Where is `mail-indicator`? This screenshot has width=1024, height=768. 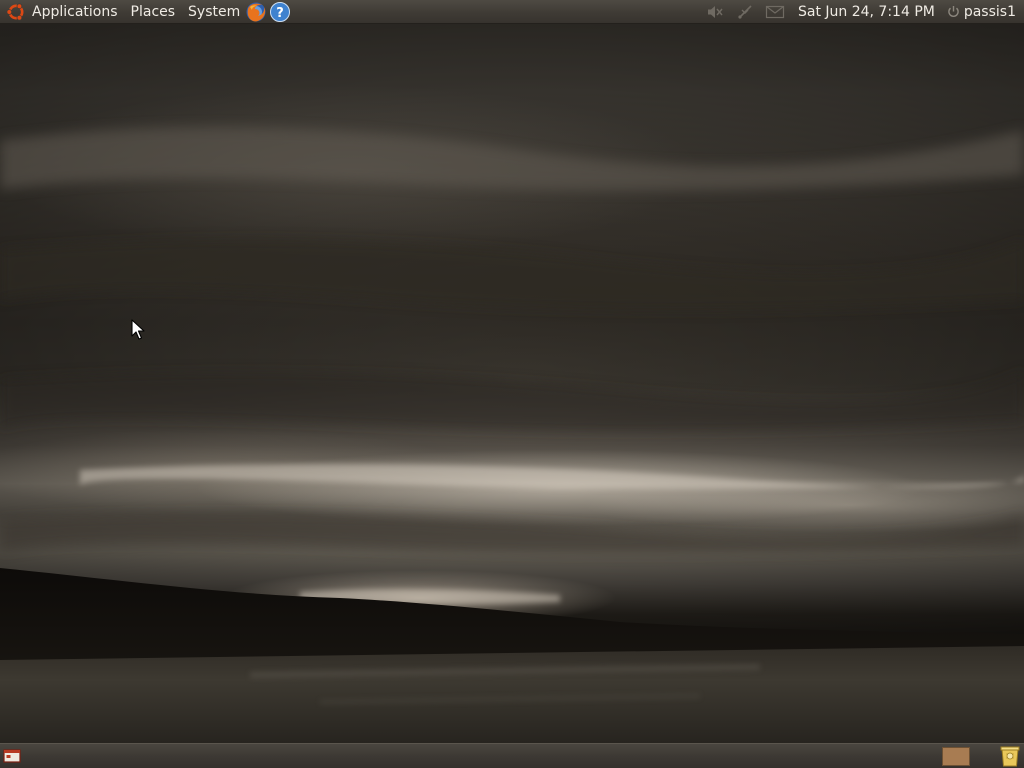 mail-indicator is located at coordinates (775, 12).